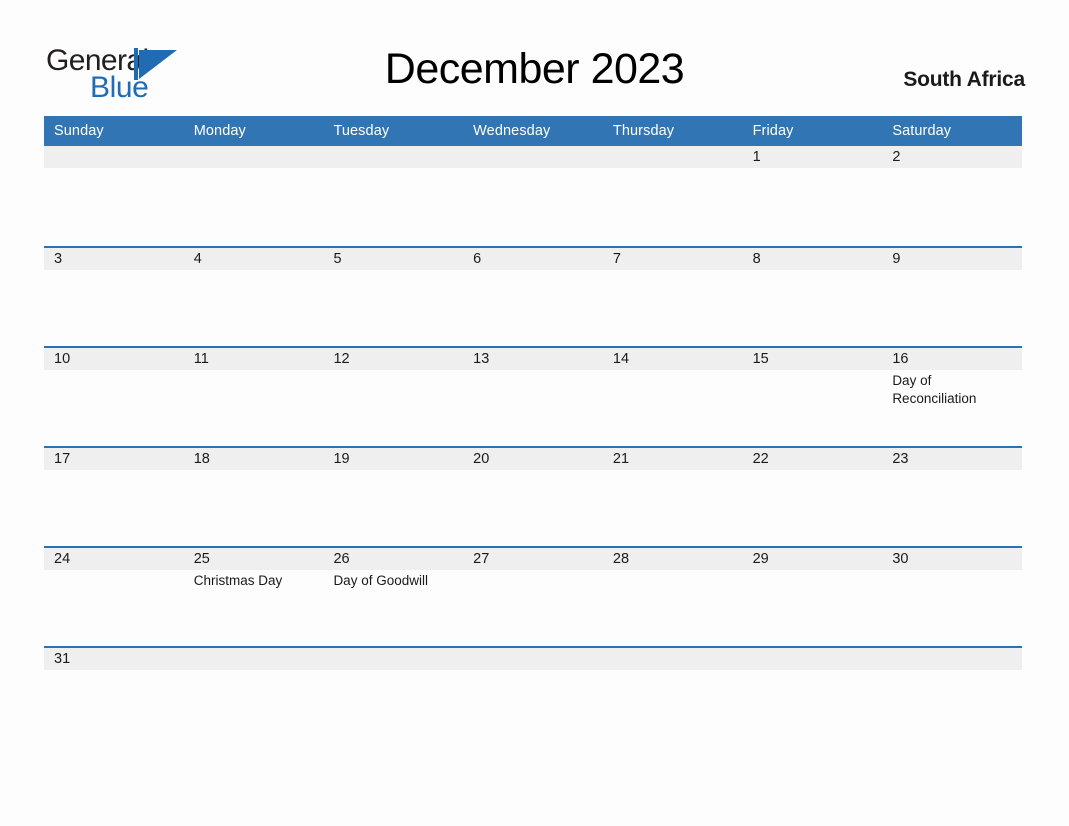 The height and width of the screenshot is (826, 1069). What do you see at coordinates (481, 359) in the screenshot?
I see `day-number: 13` at bounding box center [481, 359].